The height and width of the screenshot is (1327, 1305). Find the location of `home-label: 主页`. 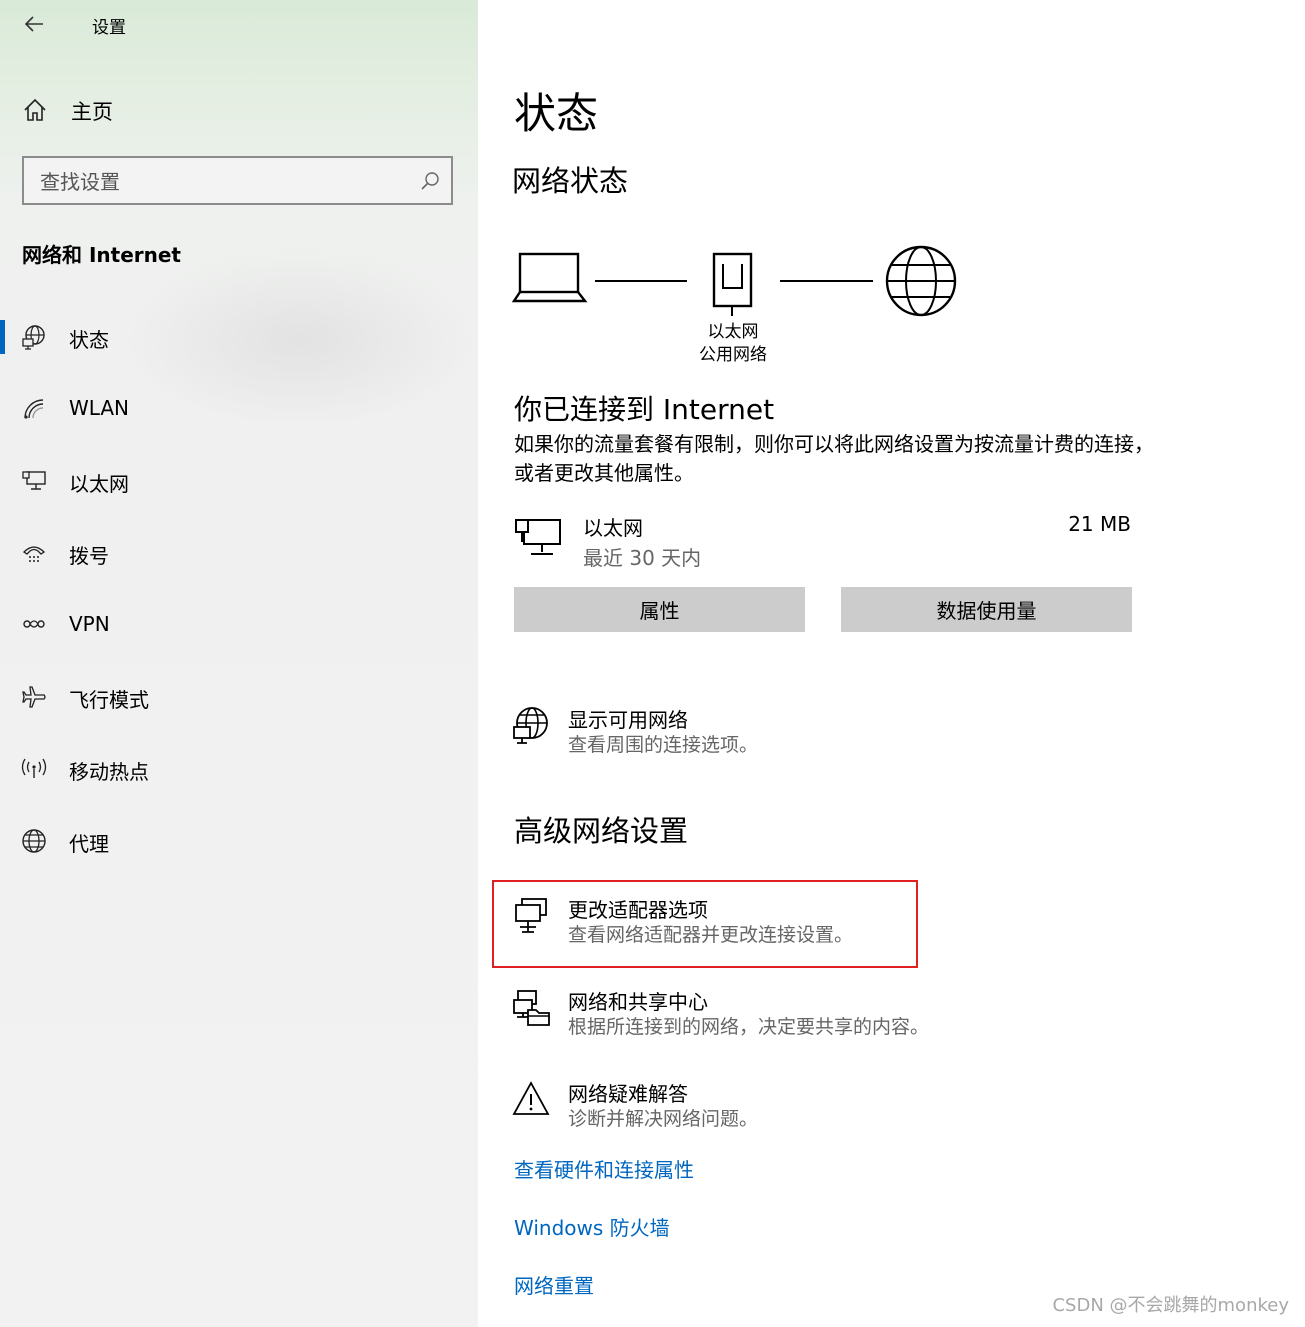

home-label: 主页 is located at coordinates (92, 112).